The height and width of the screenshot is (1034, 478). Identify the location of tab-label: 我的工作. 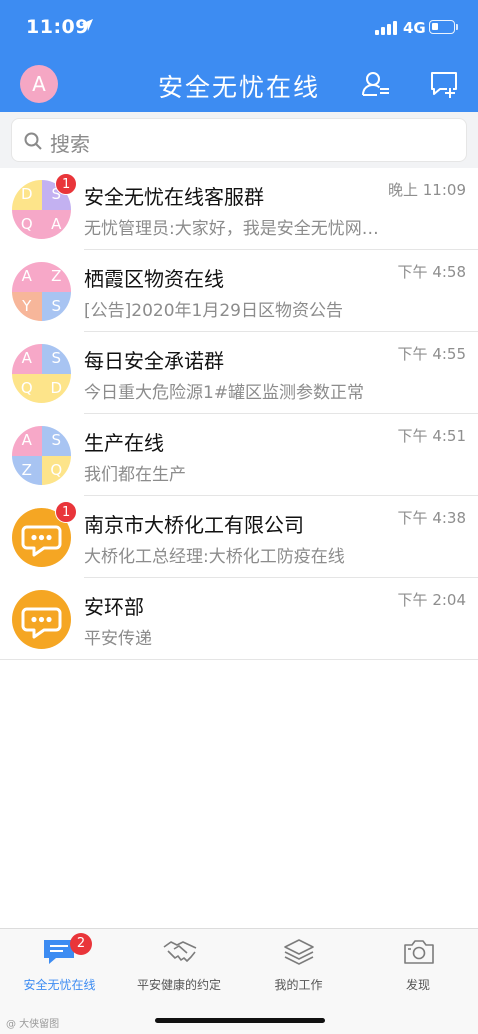
(298, 985).